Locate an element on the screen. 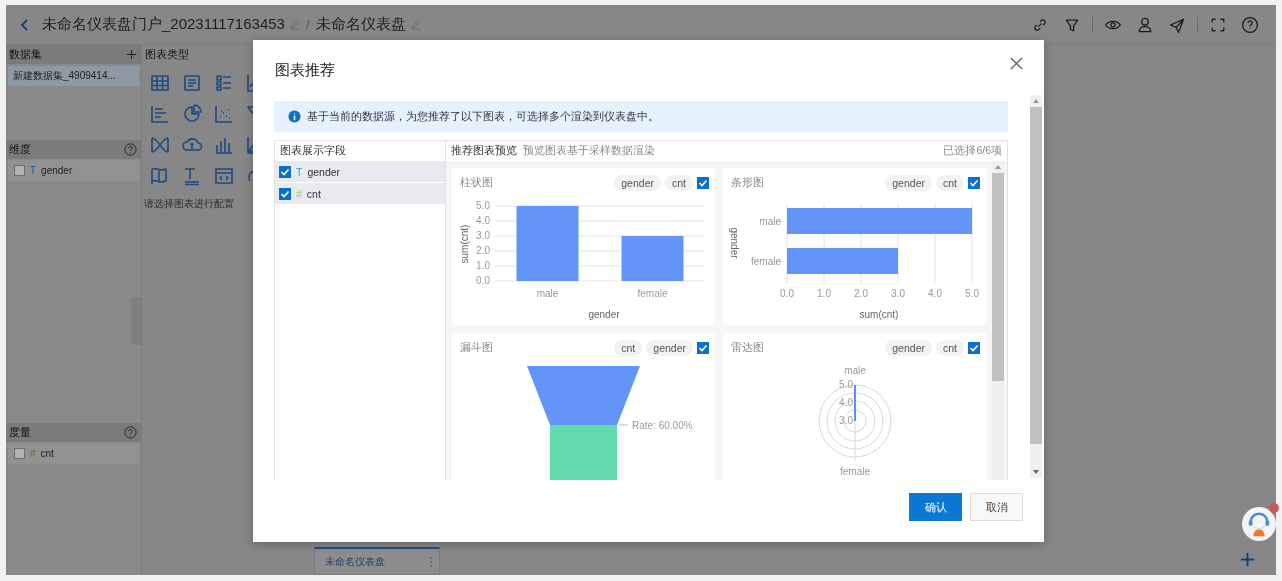 This screenshot has width=1282, height=581. bar is located at coordinates (652, 258).